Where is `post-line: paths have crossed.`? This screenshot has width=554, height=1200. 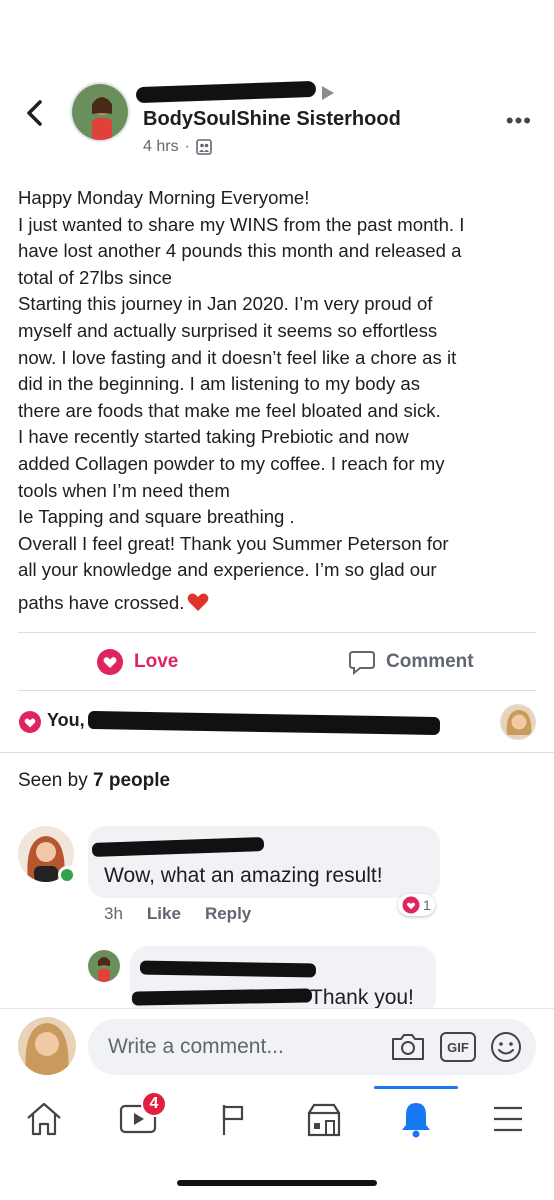 post-line: paths have crossed. is located at coordinates (101, 602).